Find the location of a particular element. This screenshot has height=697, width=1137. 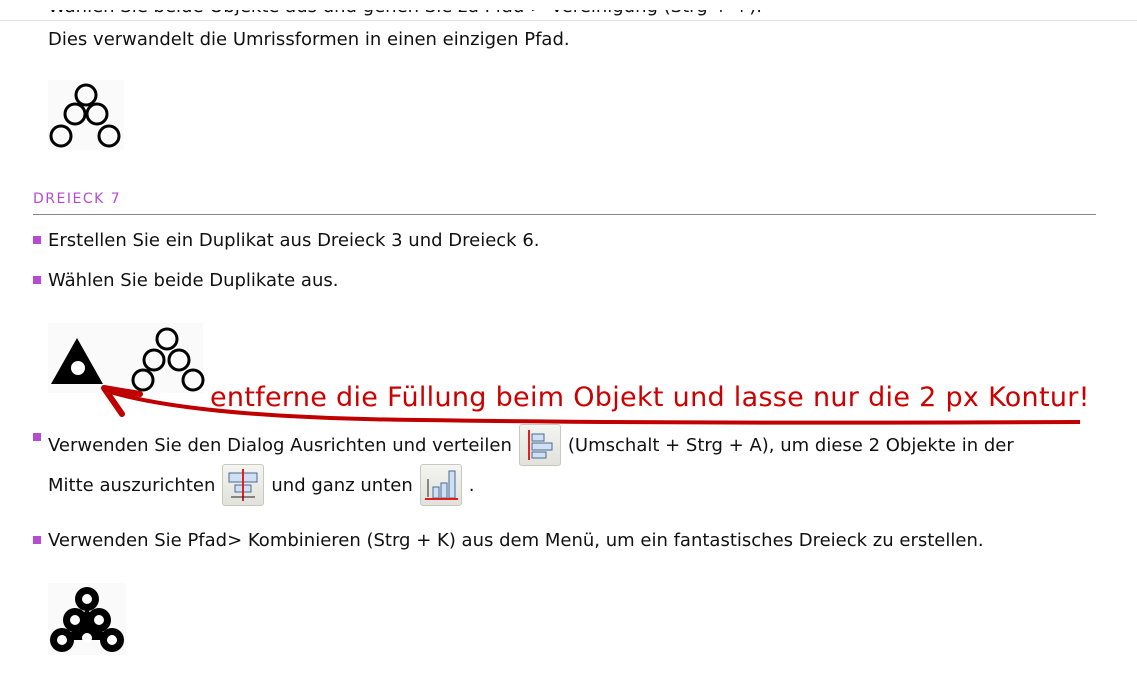

step-text: Mitte auszurichten is located at coordinates (132, 485).